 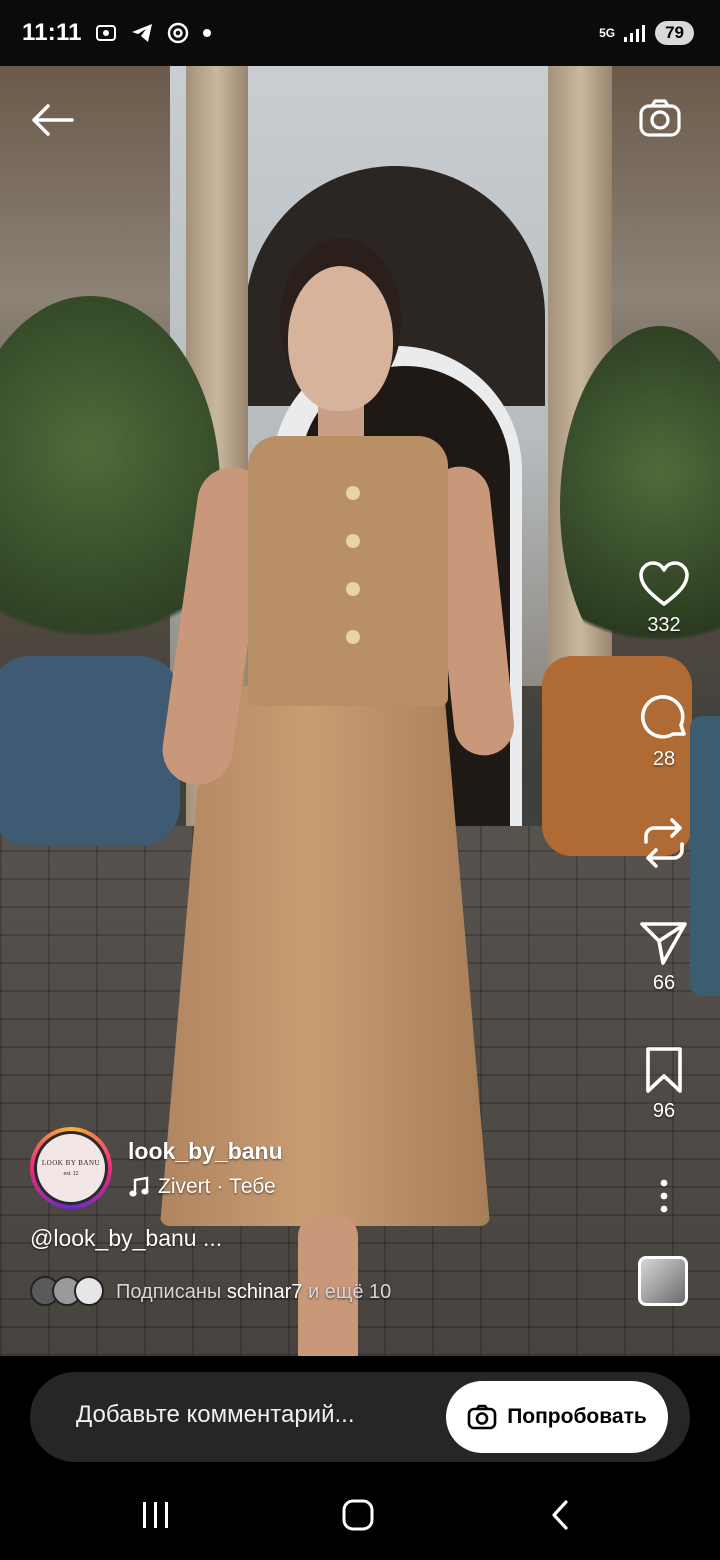 I want to click on comment-area: Добавьте комментарий... Попробовать, so click(x=360, y=1413).